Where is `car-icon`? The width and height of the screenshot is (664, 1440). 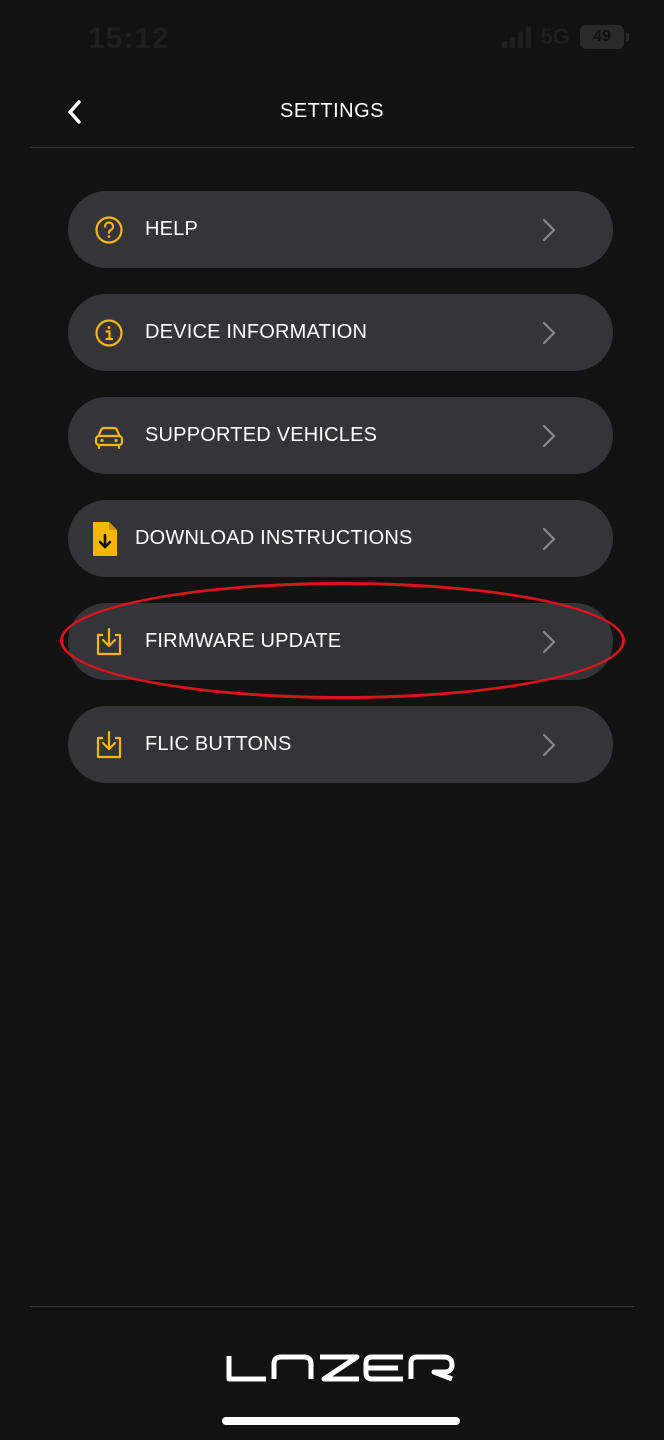 car-icon is located at coordinates (109, 438).